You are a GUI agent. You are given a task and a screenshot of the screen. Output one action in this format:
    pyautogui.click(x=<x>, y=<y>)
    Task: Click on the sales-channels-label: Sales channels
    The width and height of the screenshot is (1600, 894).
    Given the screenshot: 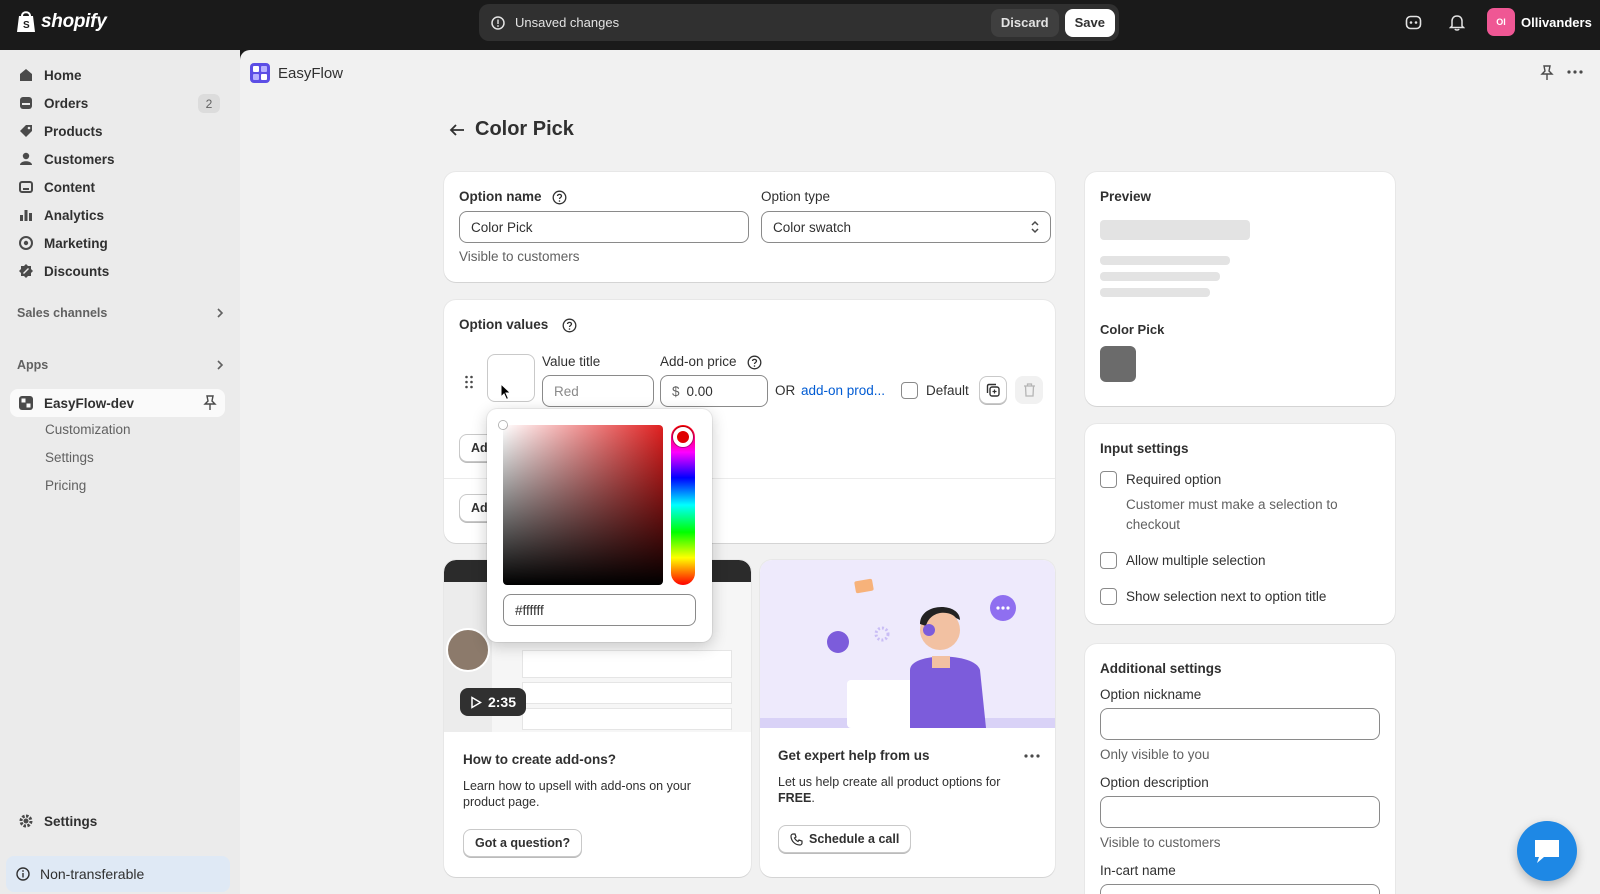 What is the action you would take?
    pyautogui.click(x=62, y=313)
    